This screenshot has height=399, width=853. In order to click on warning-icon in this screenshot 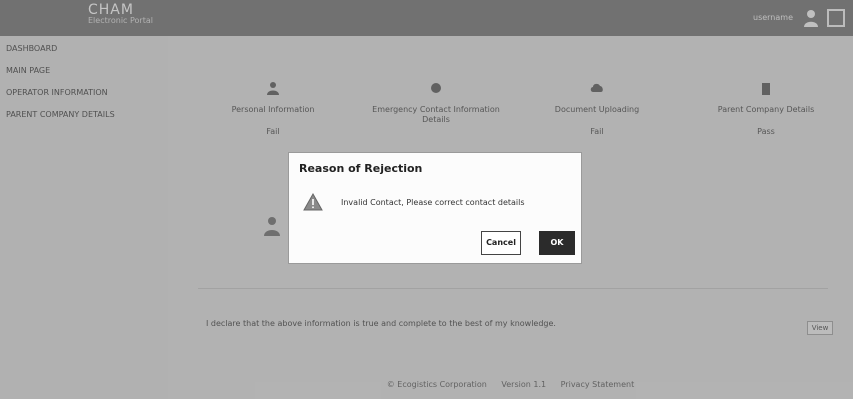, I will do `click(313, 202)`.